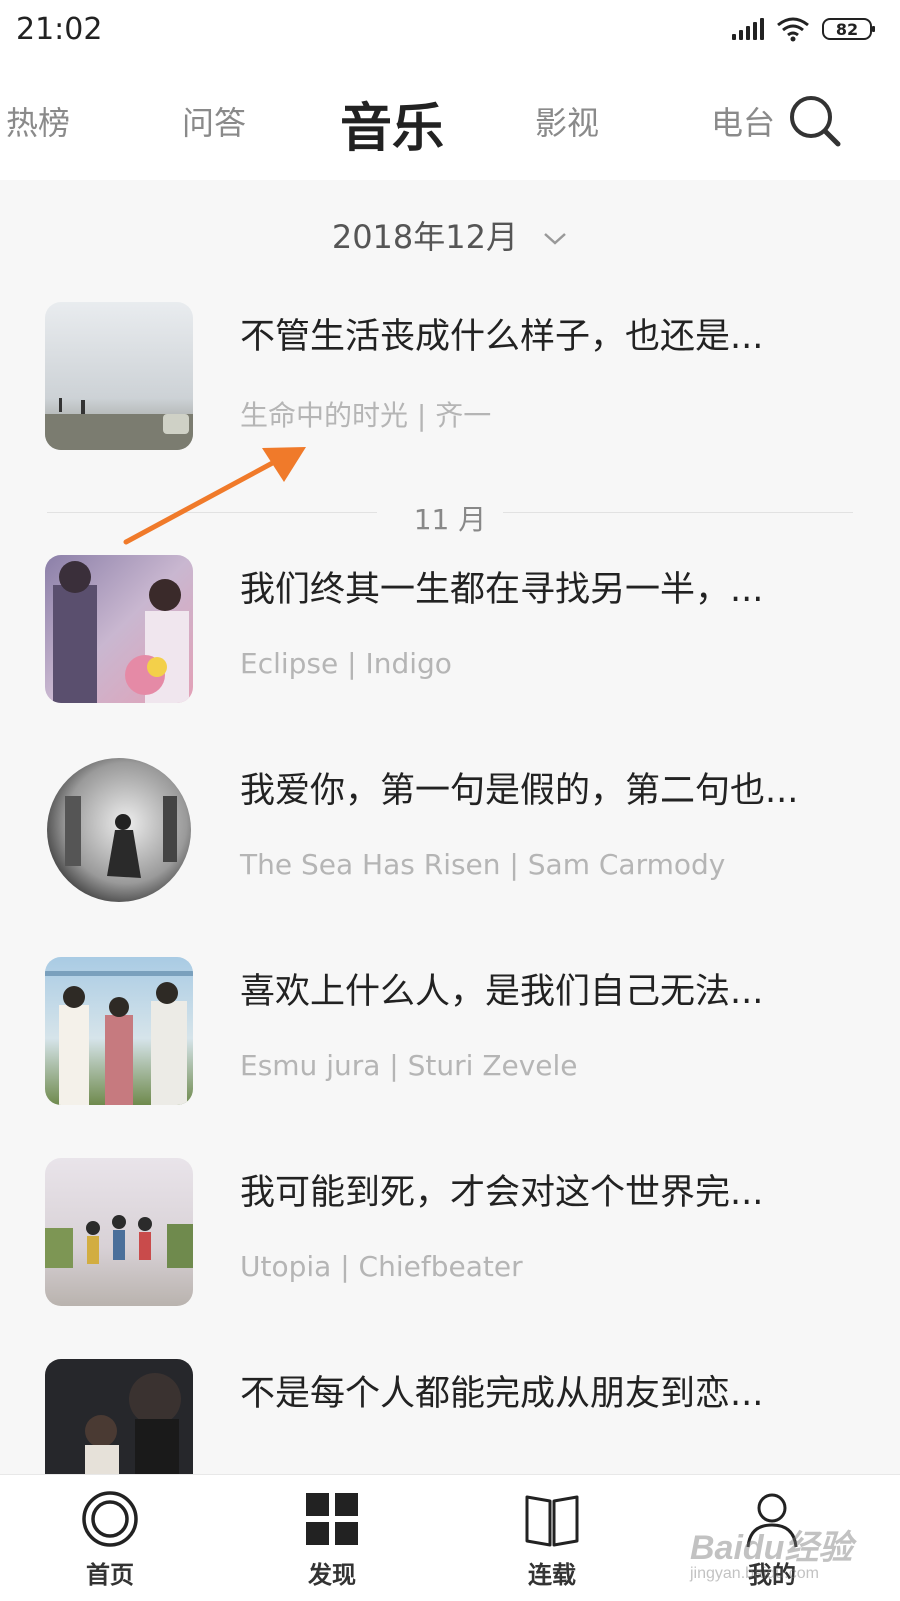 This screenshot has height=1601, width=900. Describe the element at coordinates (110, 1575) in the screenshot. I see `nav-home-label: 首页` at that location.